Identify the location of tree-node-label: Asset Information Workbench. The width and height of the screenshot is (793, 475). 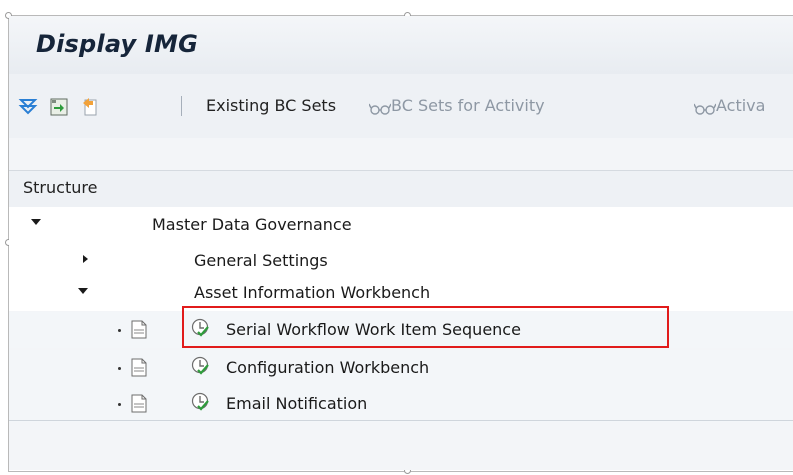
(312, 292).